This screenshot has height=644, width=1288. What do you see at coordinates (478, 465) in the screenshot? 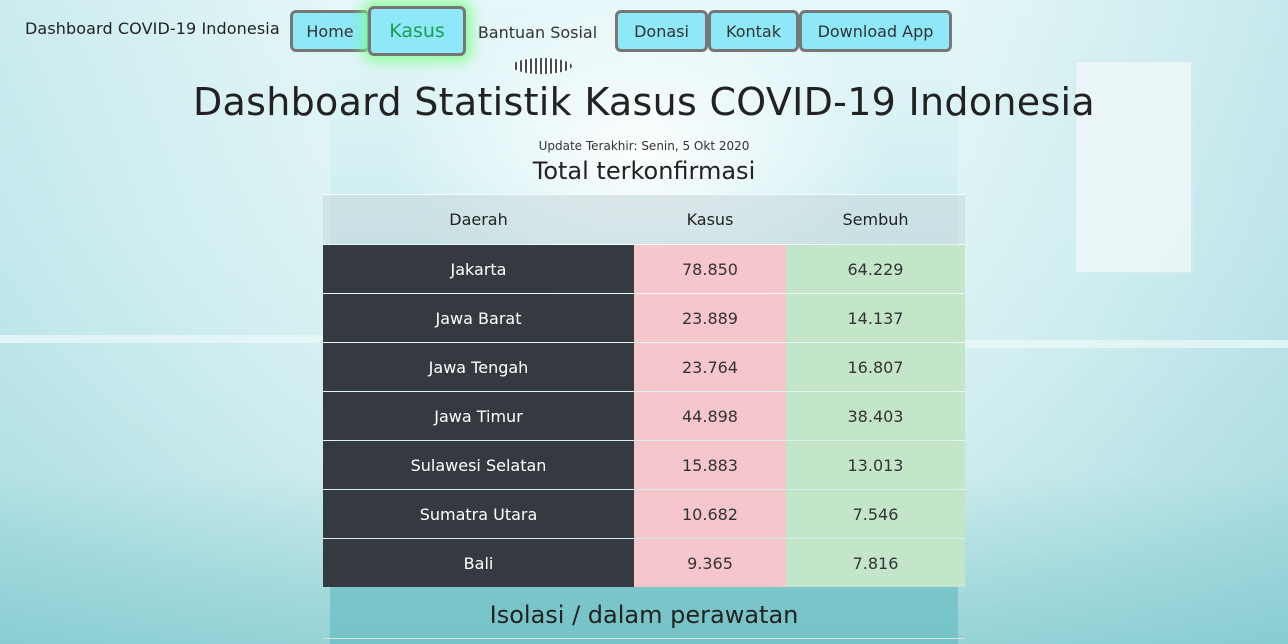
I see `region-cell: Sulawesi Selatan` at bounding box center [478, 465].